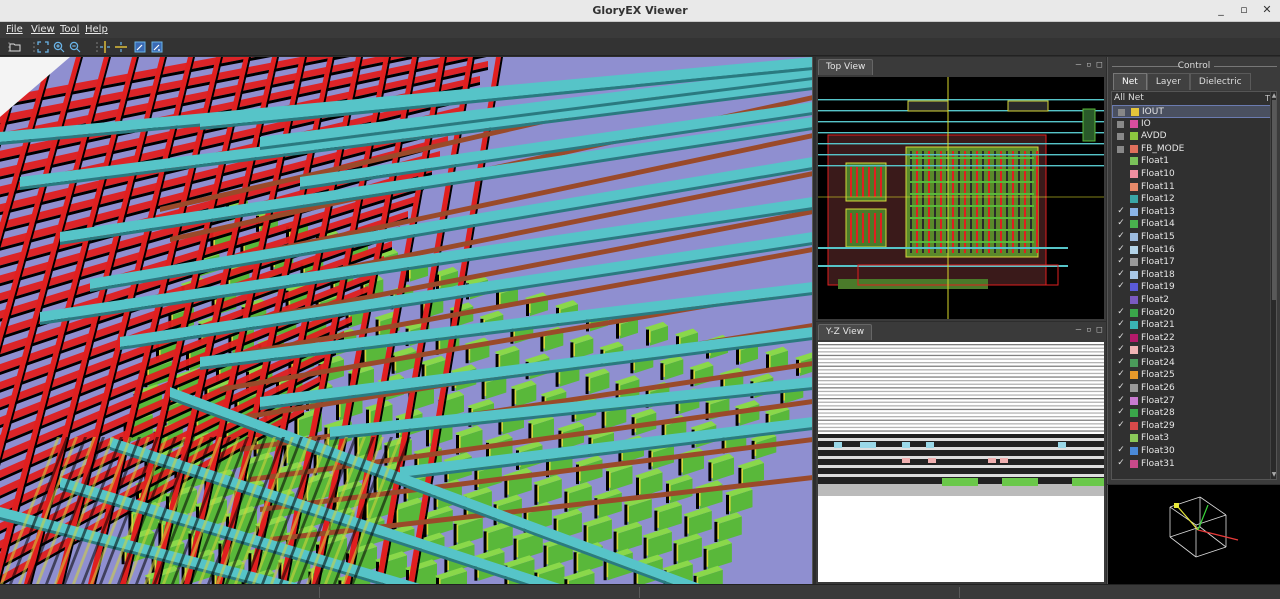 Image resolution: width=1280 pixels, height=599 pixels. I want to click on net-row: Float11, so click(1192, 187).